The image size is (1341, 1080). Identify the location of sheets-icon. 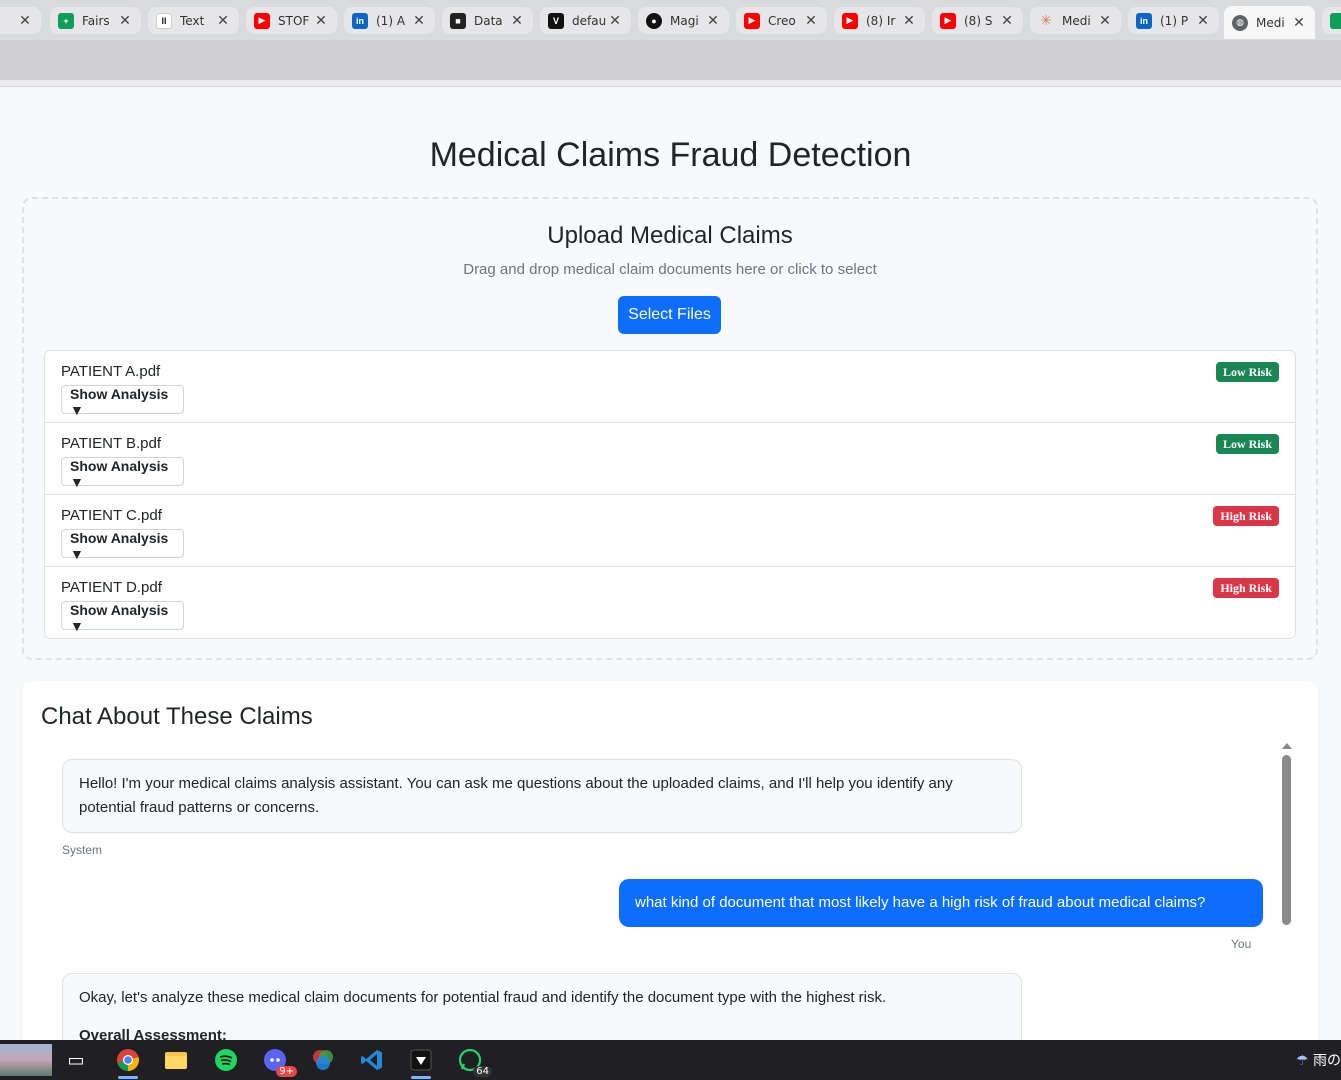
(1335, 20).